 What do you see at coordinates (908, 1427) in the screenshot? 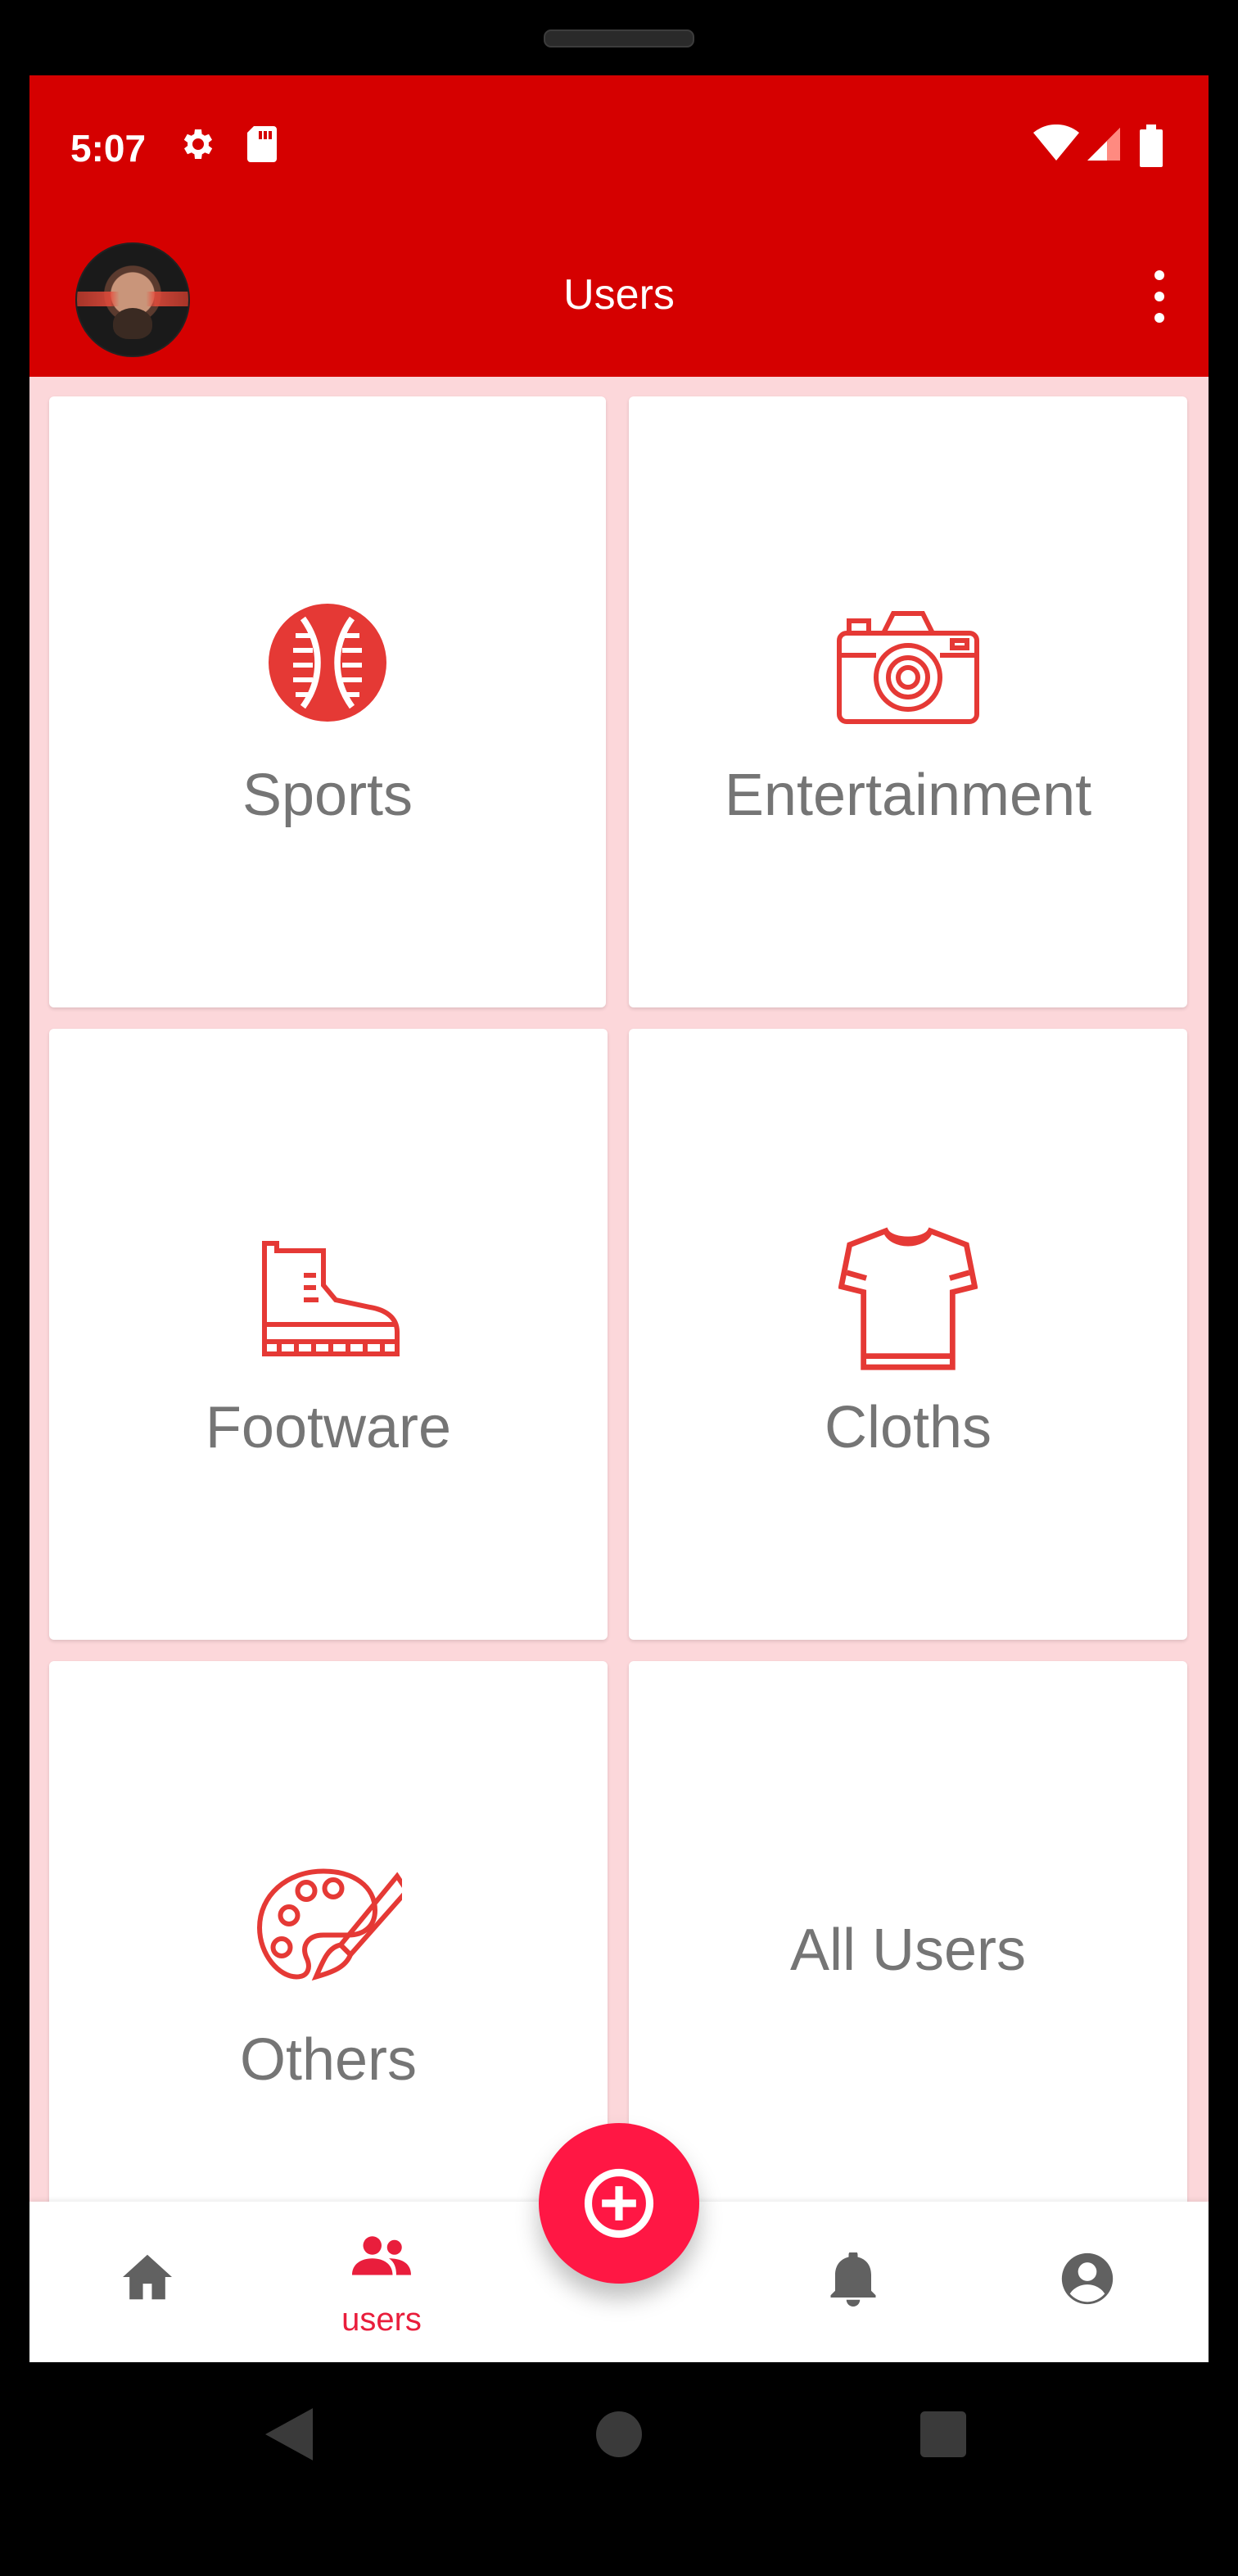
I see `category-label: Cloths` at bounding box center [908, 1427].